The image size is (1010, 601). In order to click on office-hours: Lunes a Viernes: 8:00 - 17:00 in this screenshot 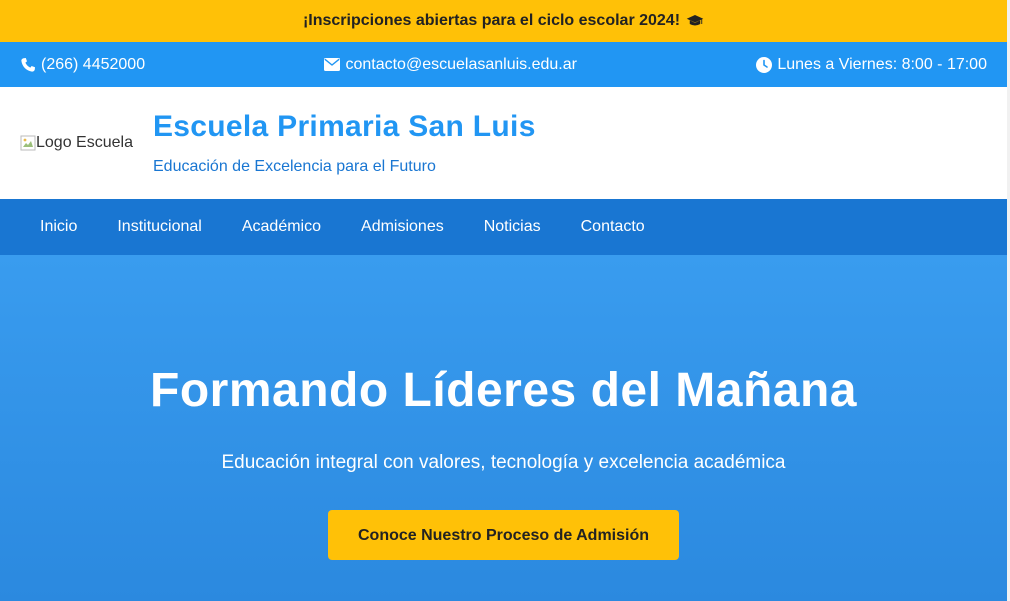, I will do `click(871, 65)`.